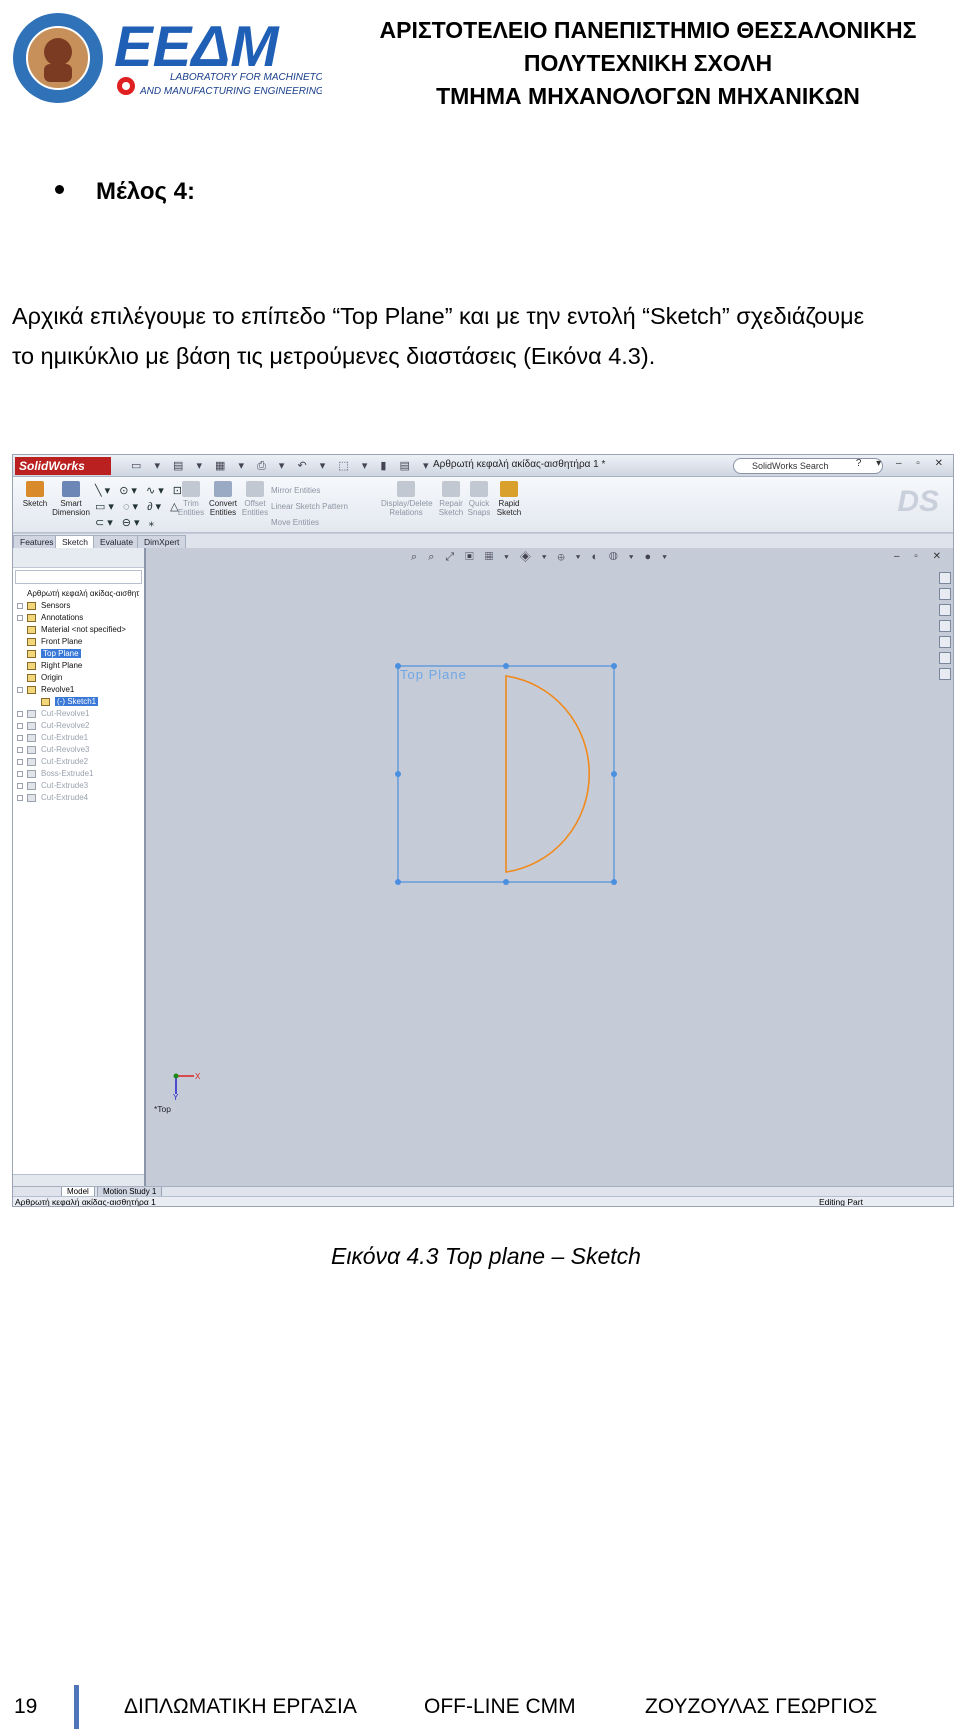 The width and height of the screenshot is (960, 1736). I want to click on custom-properties-icon, so click(945, 674).